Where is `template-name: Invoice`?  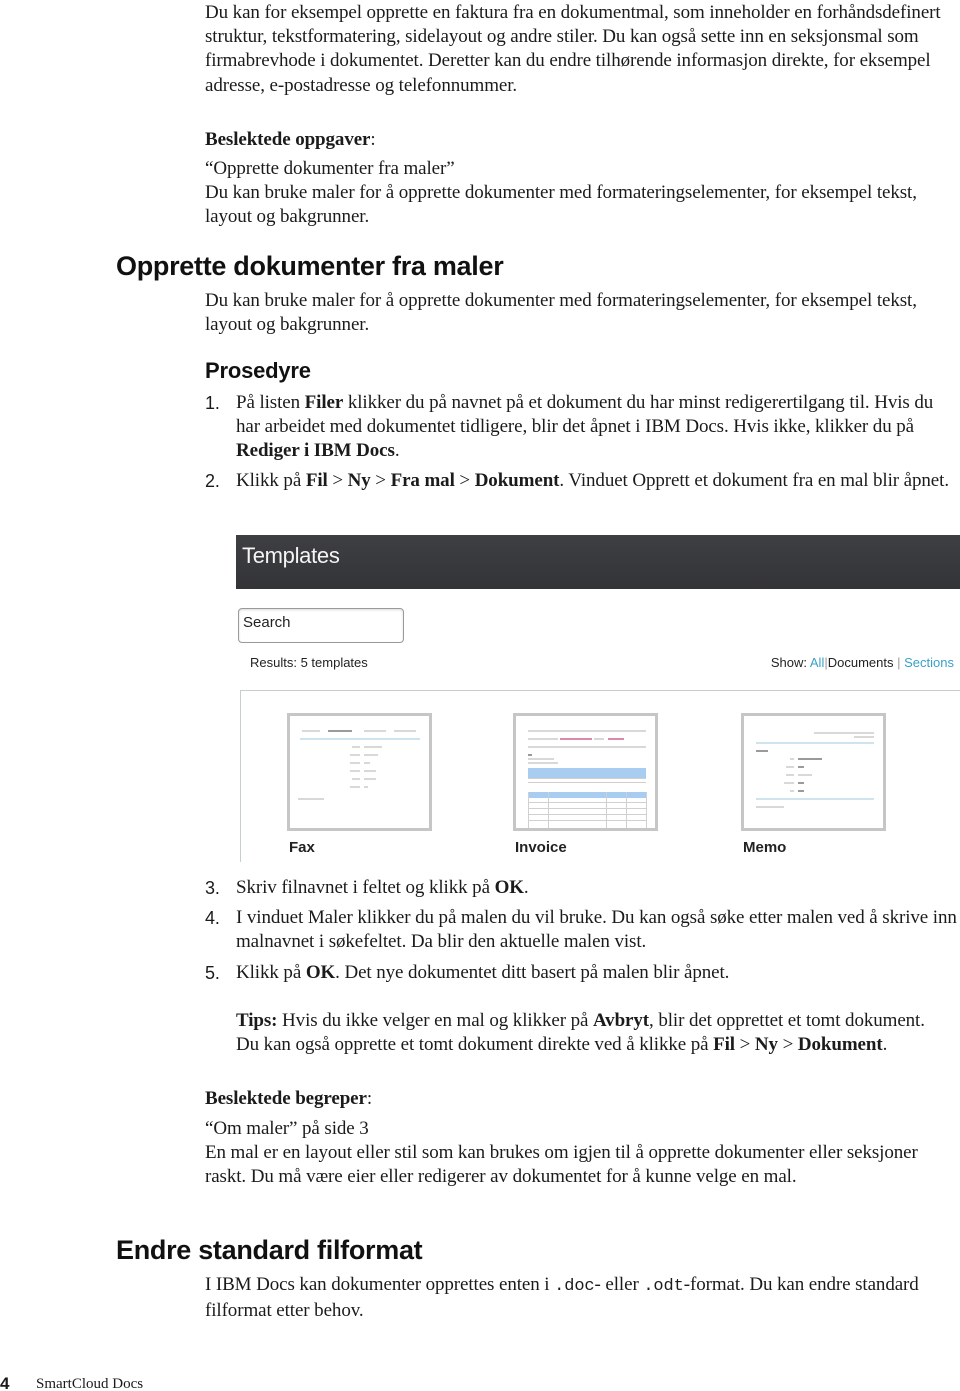 template-name: Invoice is located at coordinates (541, 847).